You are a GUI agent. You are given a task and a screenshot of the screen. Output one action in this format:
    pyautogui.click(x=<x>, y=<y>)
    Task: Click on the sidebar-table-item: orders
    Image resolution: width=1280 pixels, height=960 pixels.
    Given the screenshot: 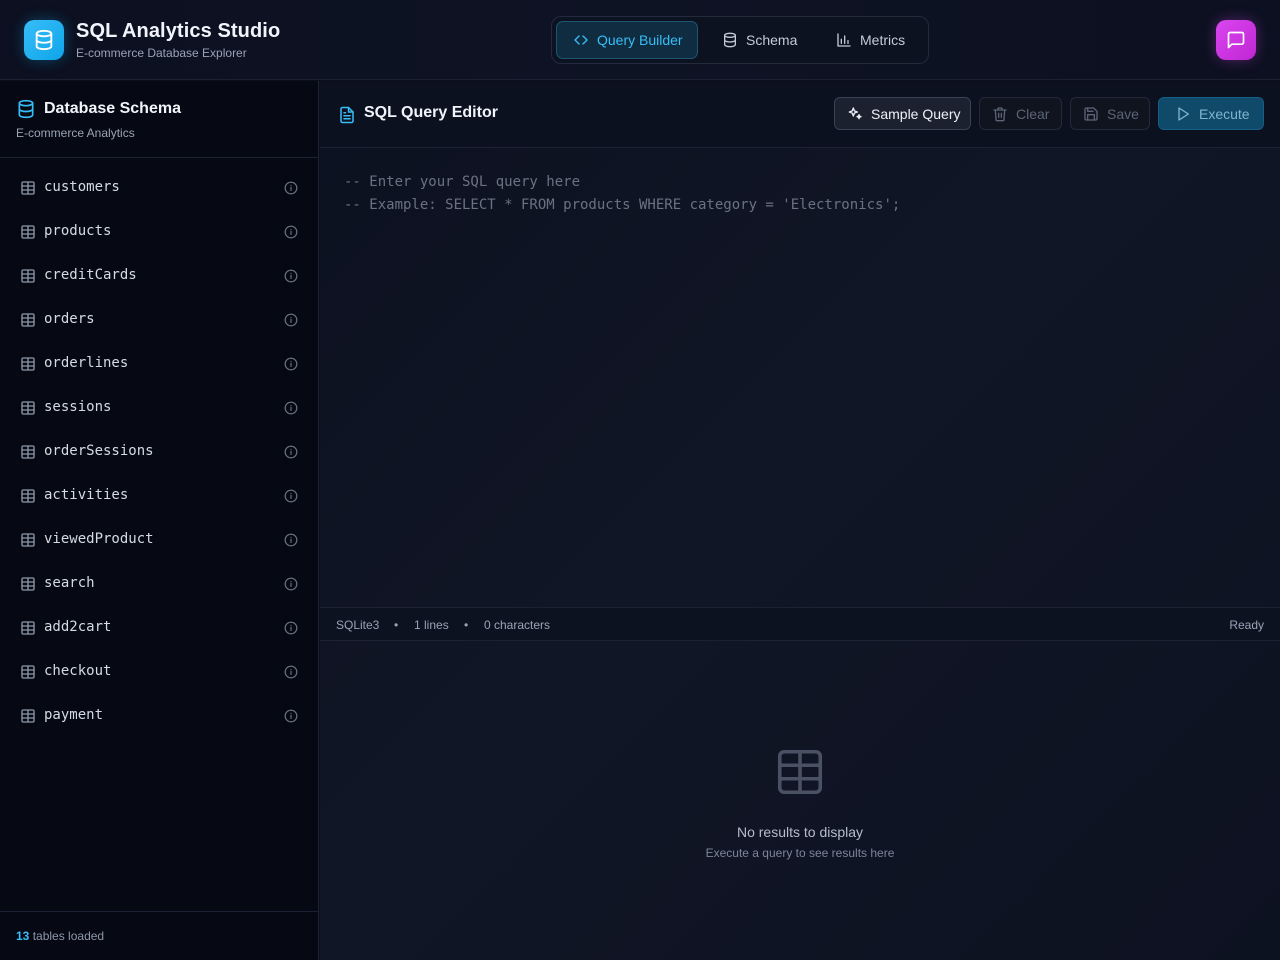 What is the action you would take?
    pyautogui.click(x=159, y=319)
    